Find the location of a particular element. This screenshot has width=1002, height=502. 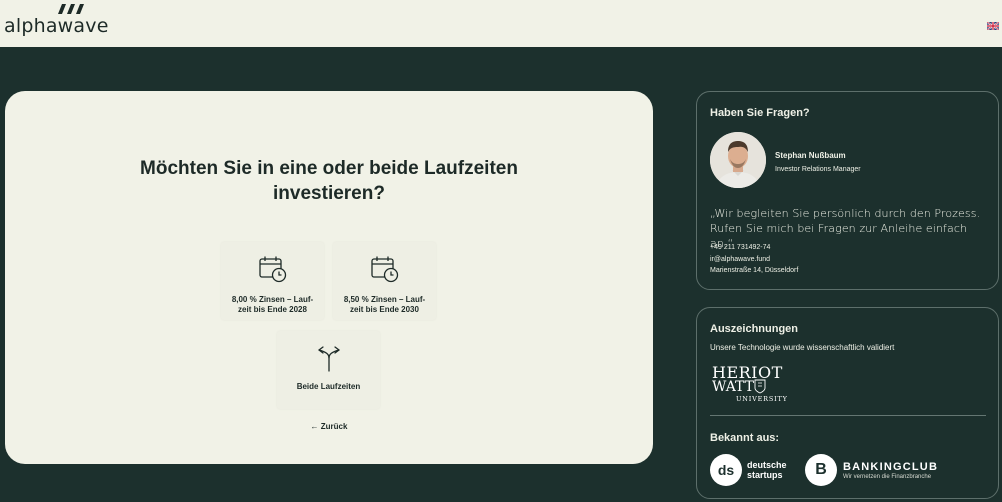

questions-heading: Haben Sie Fragen? is located at coordinates (760, 113).